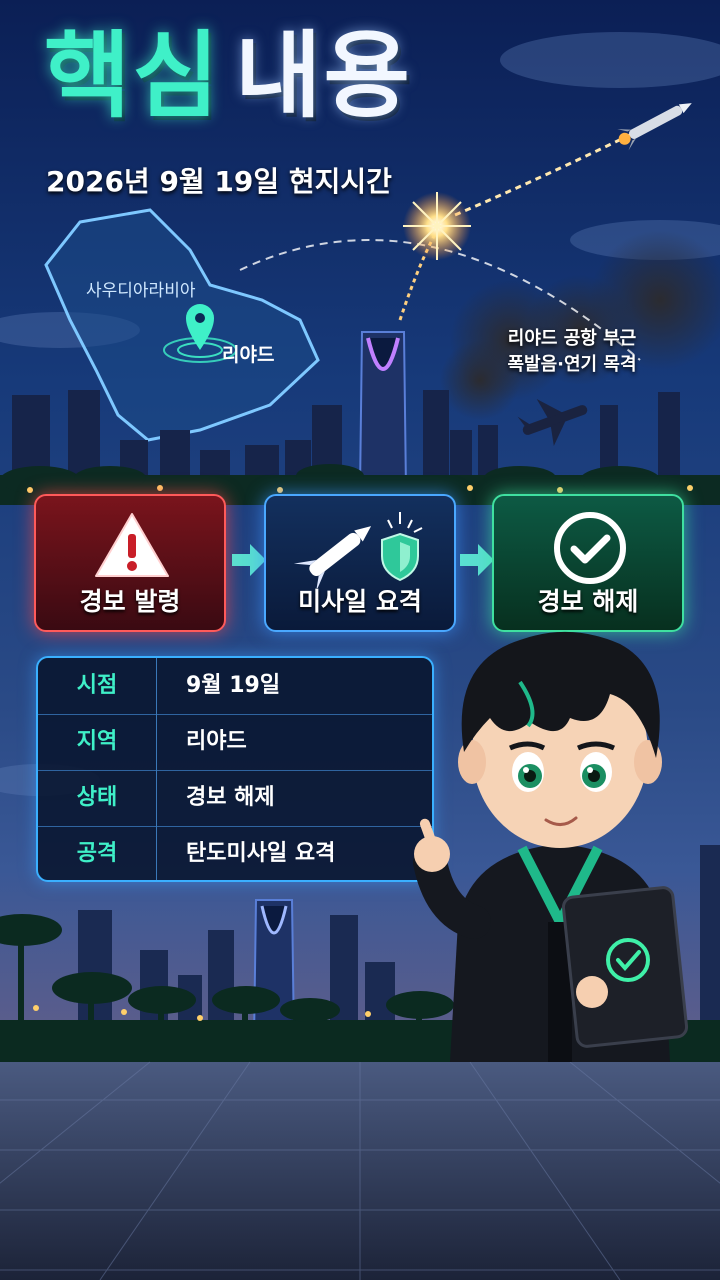  I want to click on flow-step-alert-label: 경보 발령, so click(130, 601).